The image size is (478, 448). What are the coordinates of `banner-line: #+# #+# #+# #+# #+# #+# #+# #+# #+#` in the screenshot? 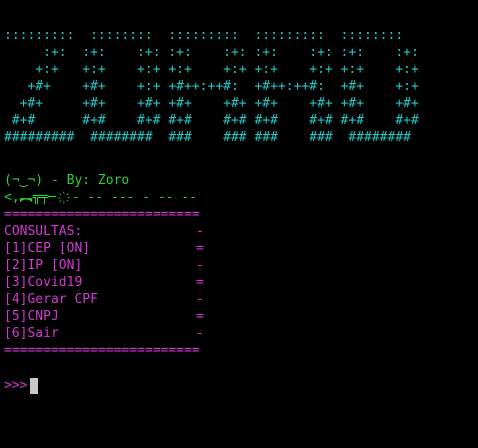 It's located at (211, 120).